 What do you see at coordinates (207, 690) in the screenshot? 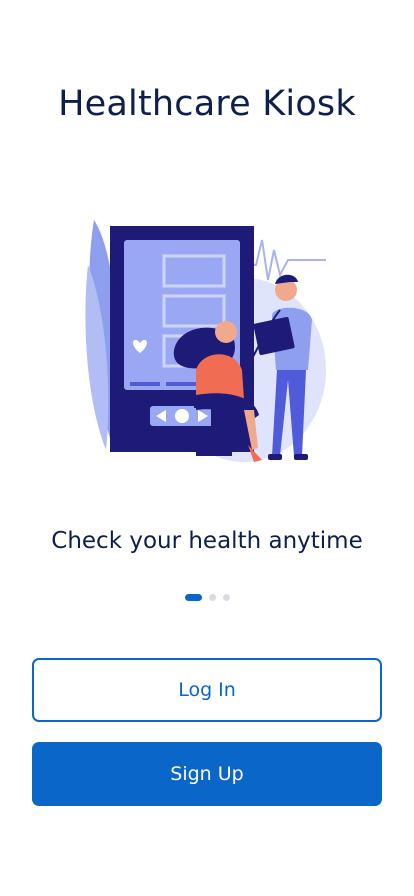
I see `login-button: Log In` at bounding box center [207, 690].